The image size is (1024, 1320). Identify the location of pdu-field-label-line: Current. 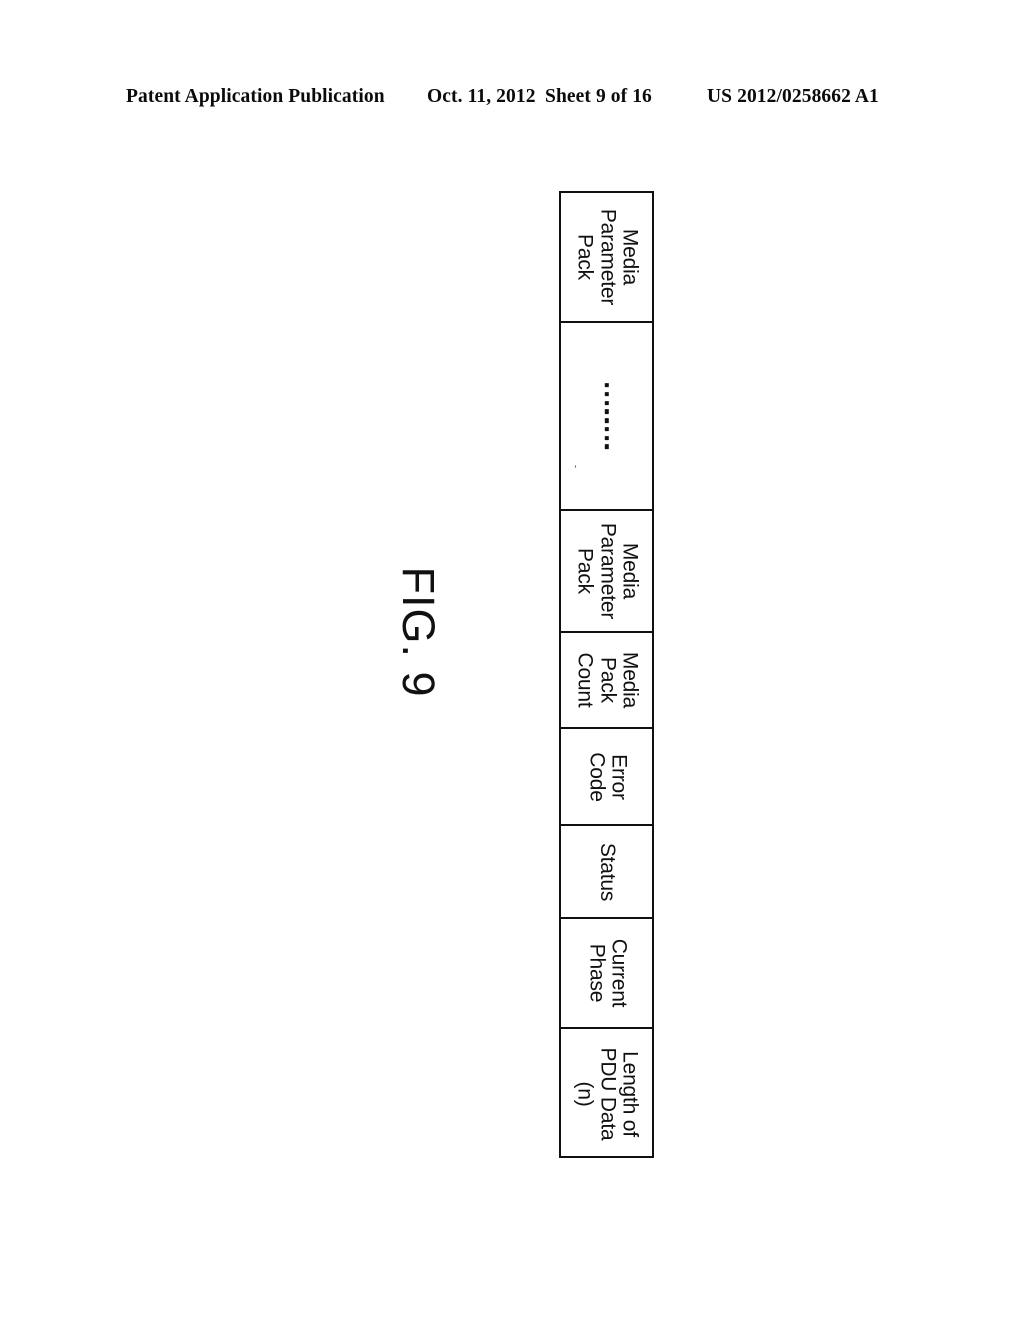
(618, 973).